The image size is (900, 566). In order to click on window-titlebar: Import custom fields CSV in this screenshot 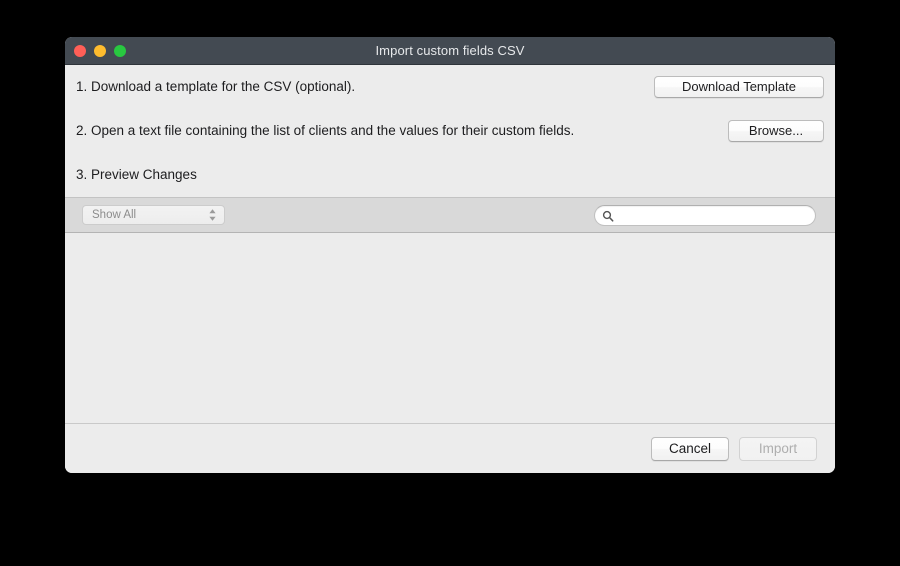, I will do `click(450, 51)`.